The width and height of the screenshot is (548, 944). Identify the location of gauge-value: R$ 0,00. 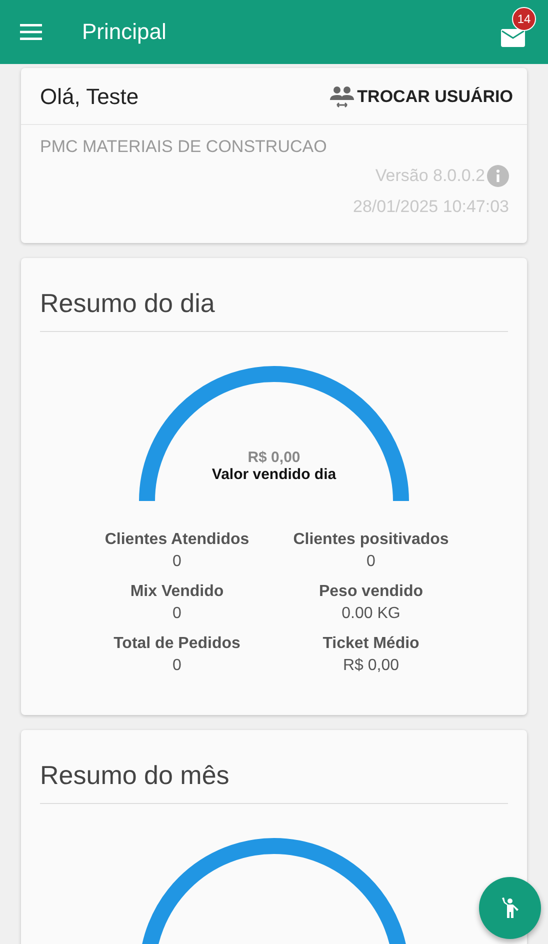
(274, 457).